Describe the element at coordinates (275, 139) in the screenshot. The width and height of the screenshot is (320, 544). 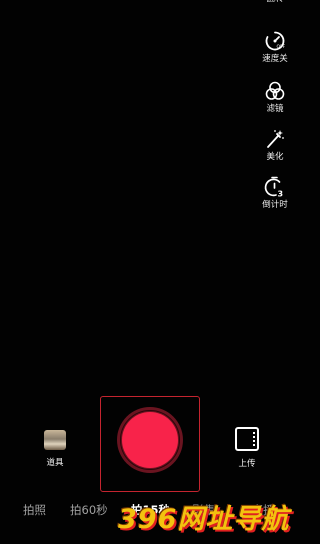
I see `magic-wand-icon` at that location.